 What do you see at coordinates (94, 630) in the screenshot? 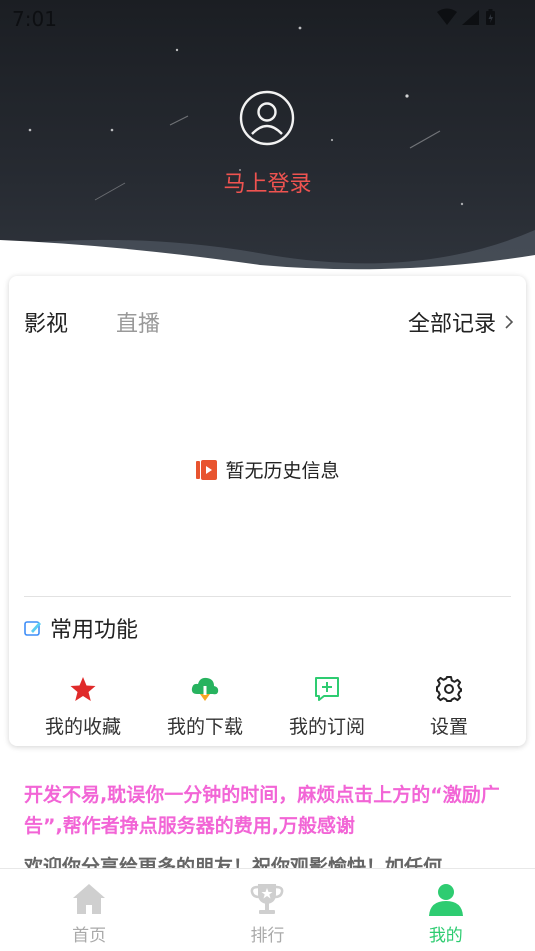
I see `common-functions-label: 常用功能` at bounding box center [94, 630].